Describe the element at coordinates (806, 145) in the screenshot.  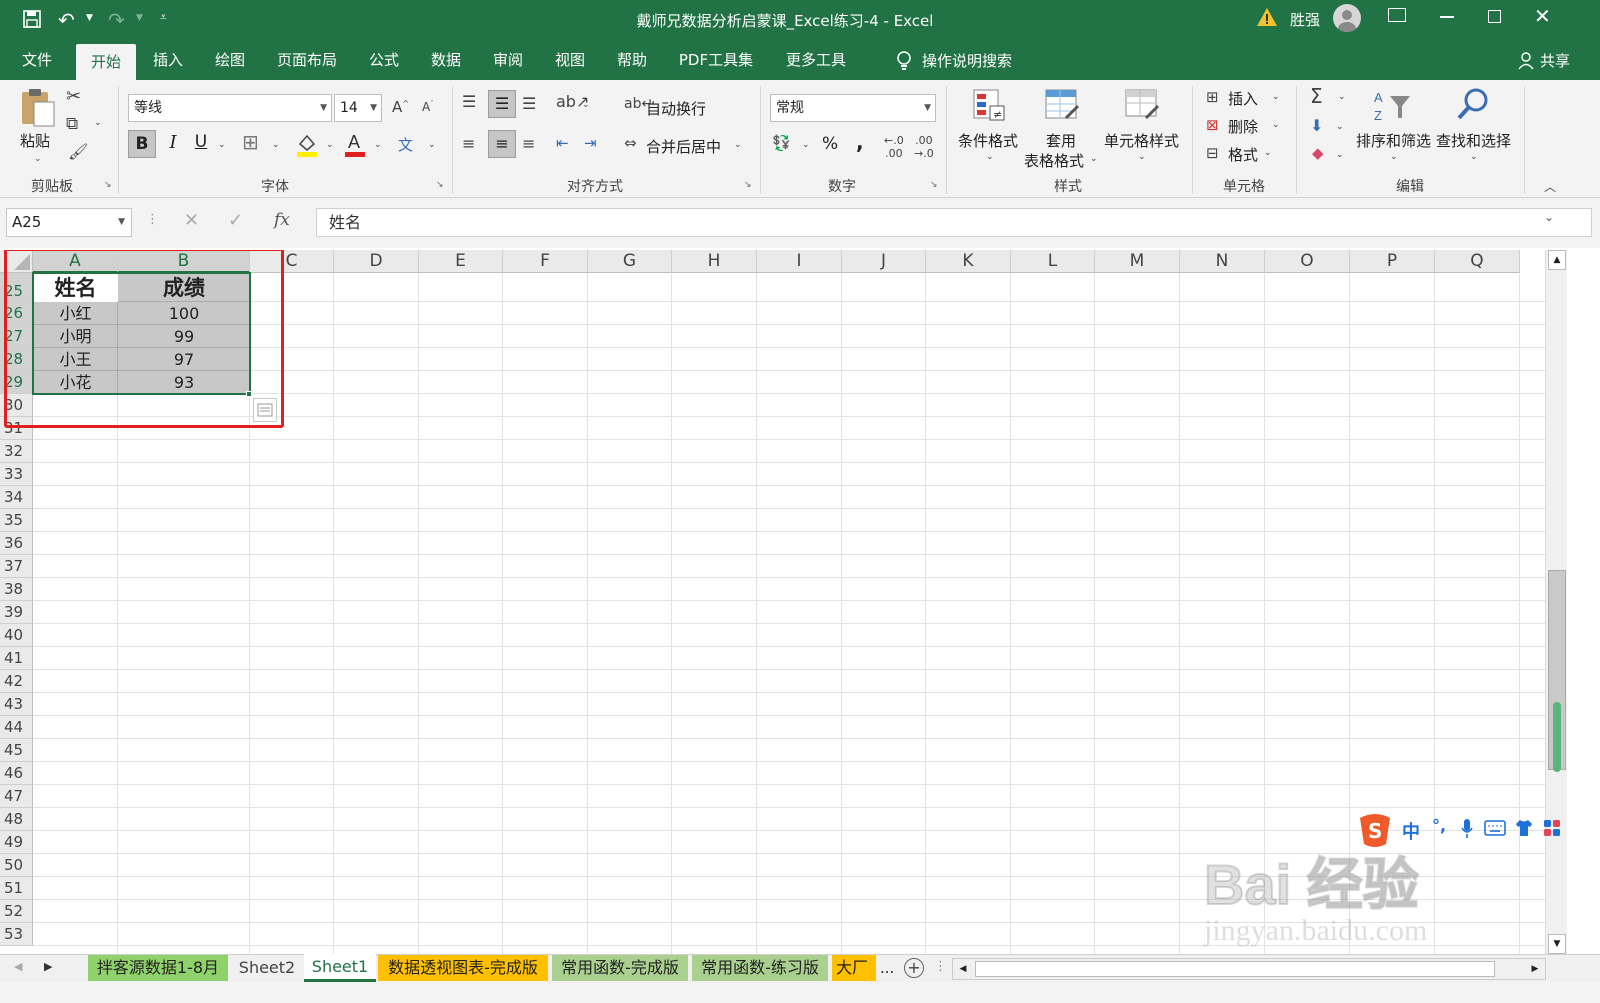
I see `accounting-dropdown-icon: ⌄` at that location.